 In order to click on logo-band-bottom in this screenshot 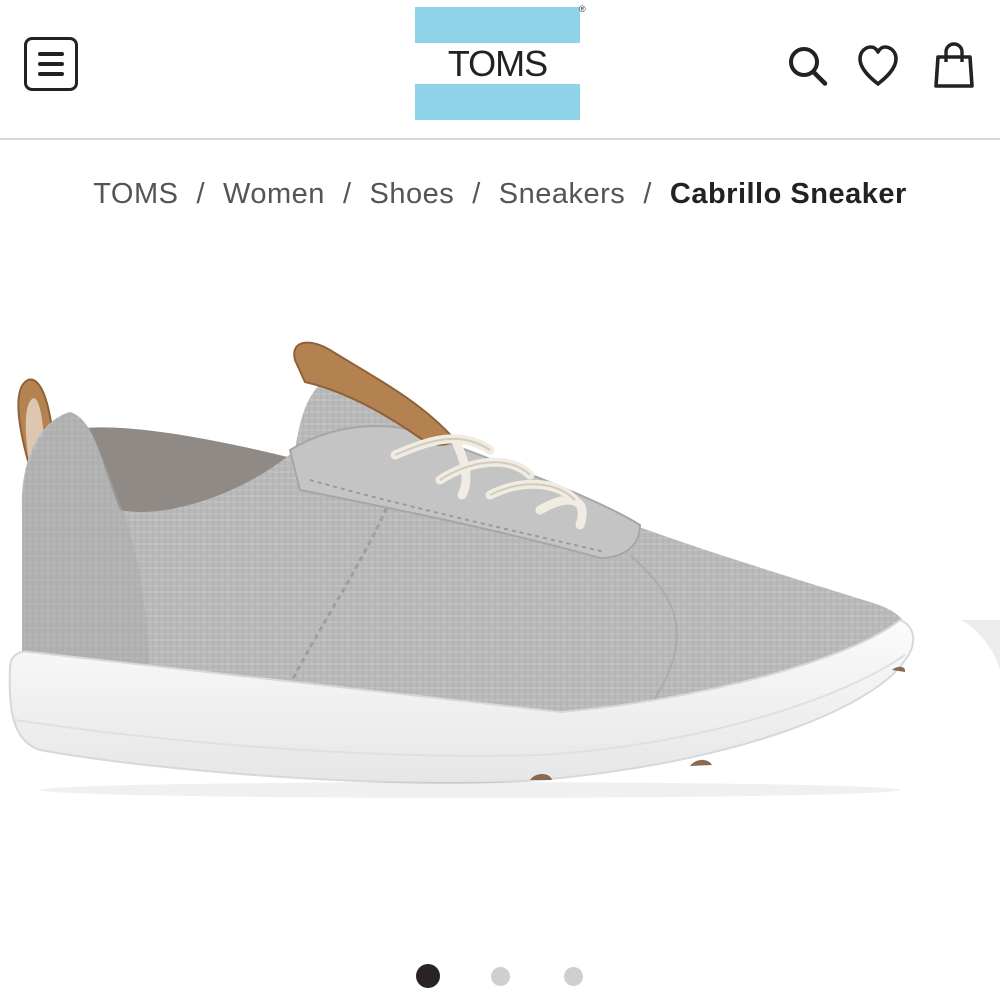, I will do `click(497, 102)`.